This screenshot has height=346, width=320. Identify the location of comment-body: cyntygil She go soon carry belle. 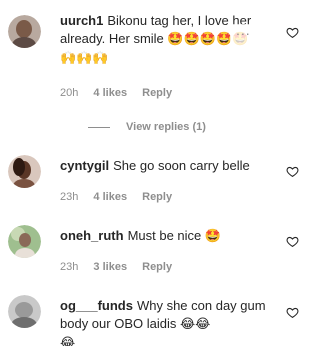
(171, 166).